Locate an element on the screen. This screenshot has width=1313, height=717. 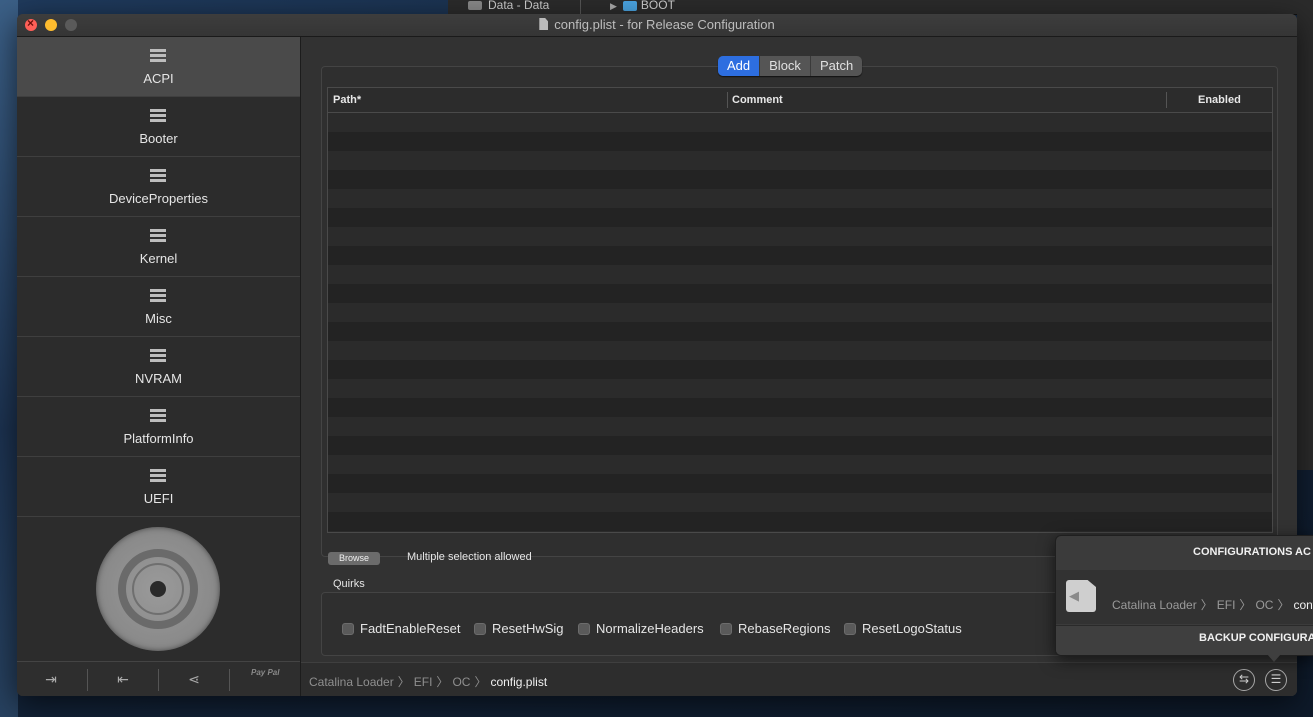
column-header-enabled: Enabled is located at coordinates (1219, 100).